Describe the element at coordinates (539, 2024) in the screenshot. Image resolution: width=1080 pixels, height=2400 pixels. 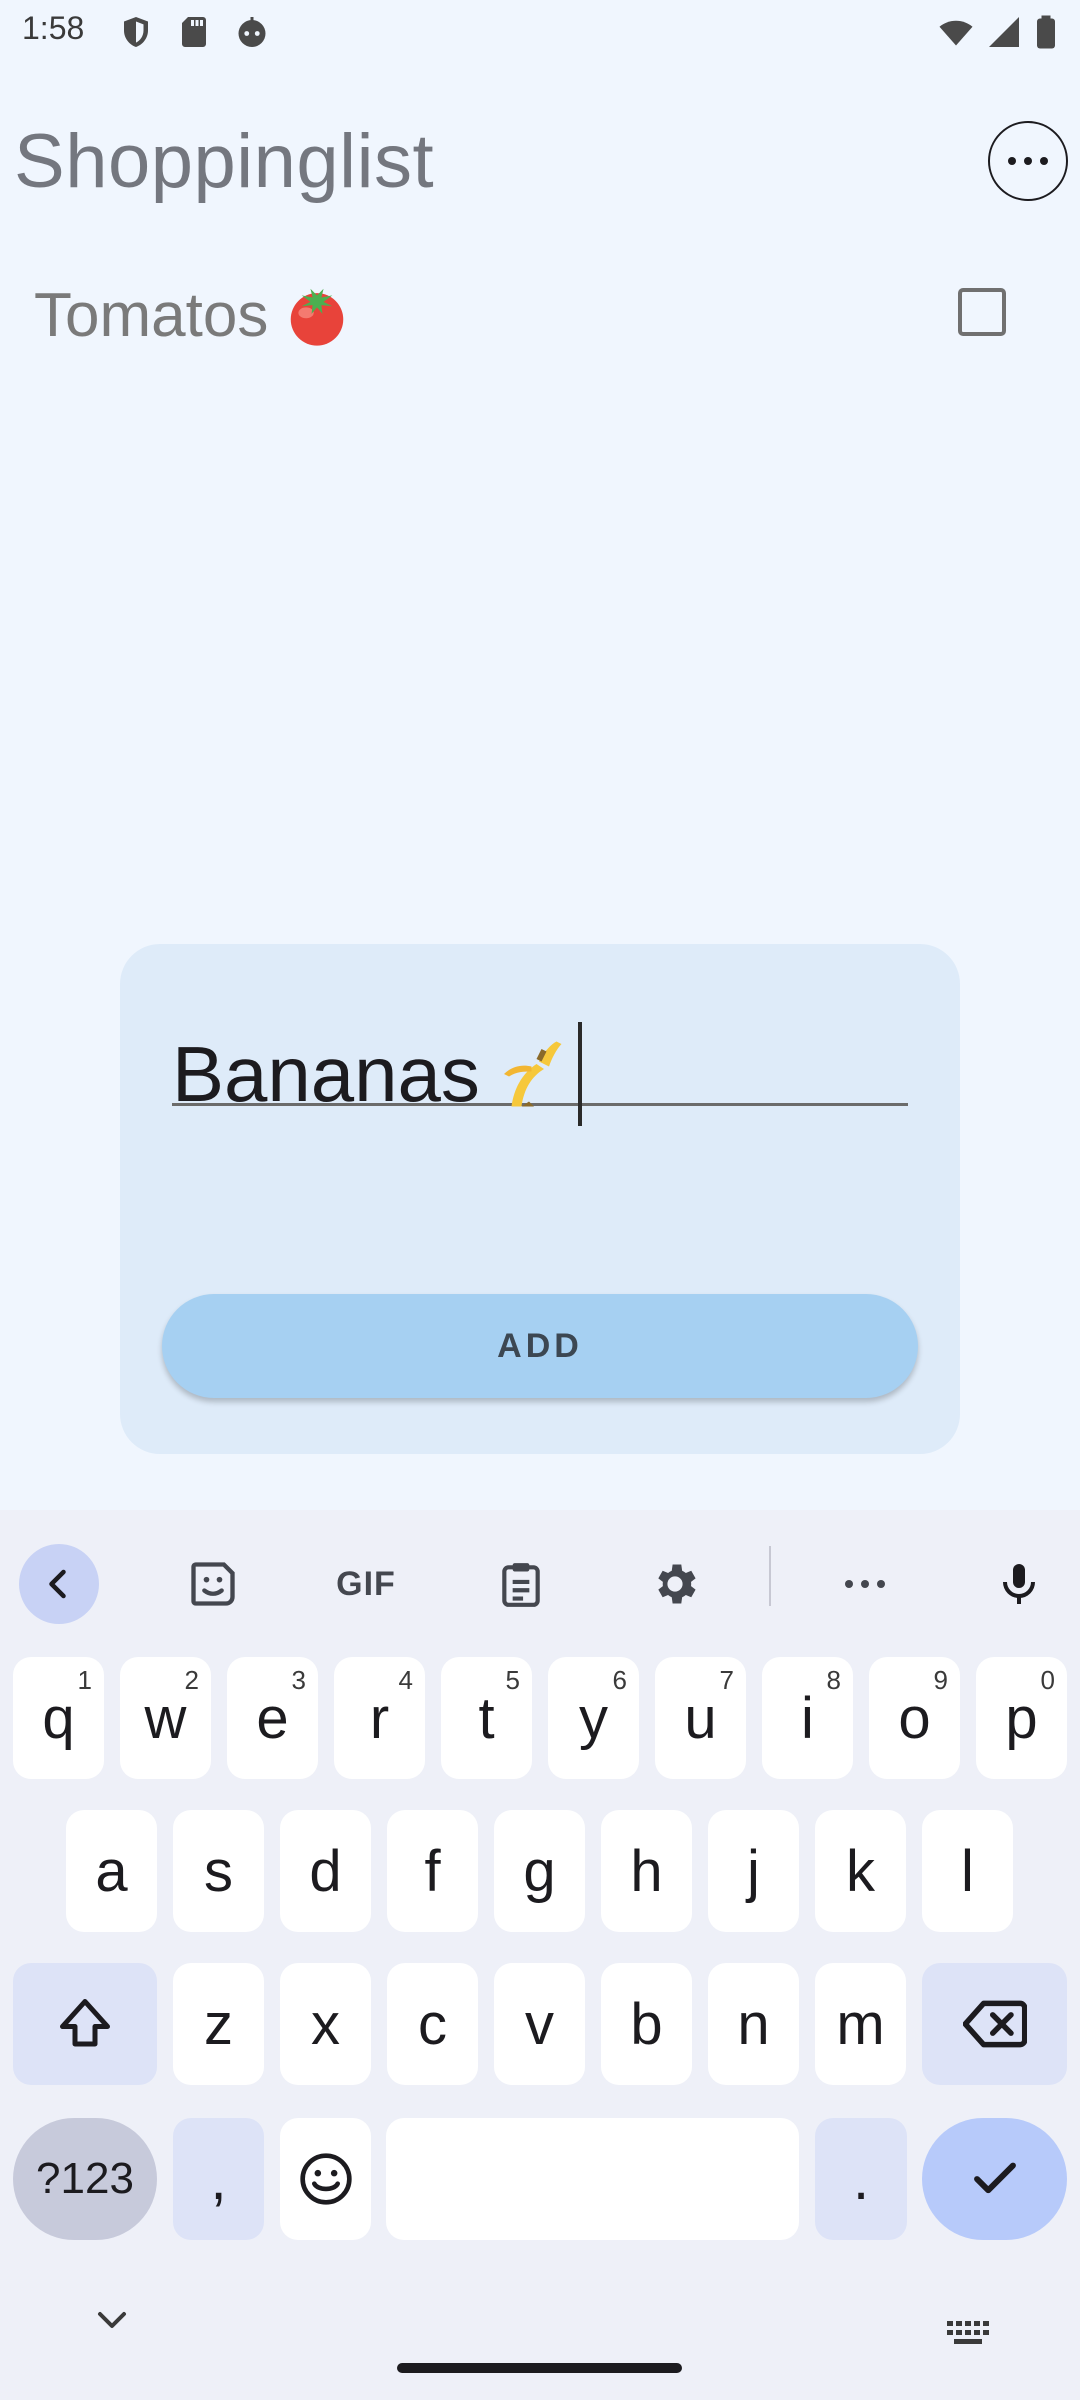
I see `key-v: v` at that location.